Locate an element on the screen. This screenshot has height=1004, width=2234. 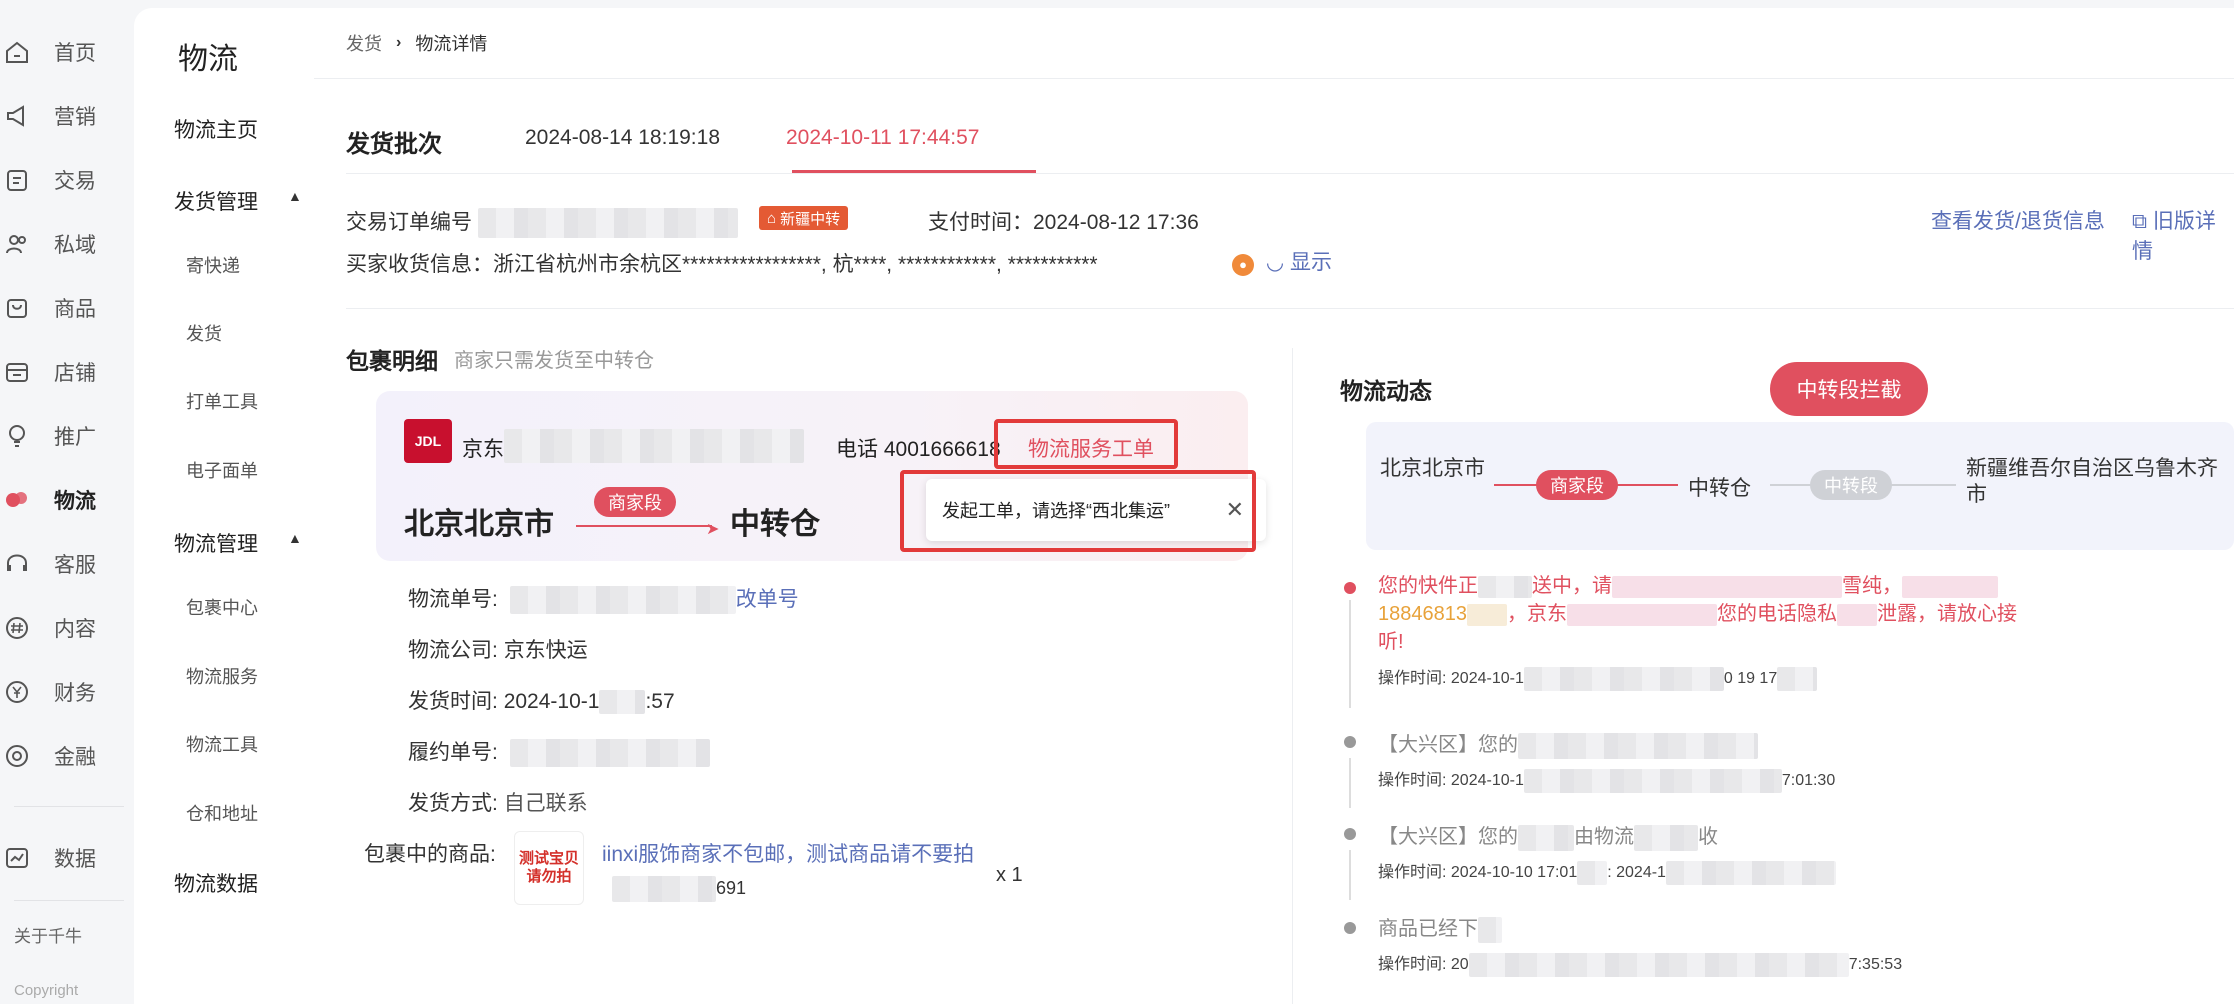
jdl-logo-icon: JDL is located at coordinates (428, 441).